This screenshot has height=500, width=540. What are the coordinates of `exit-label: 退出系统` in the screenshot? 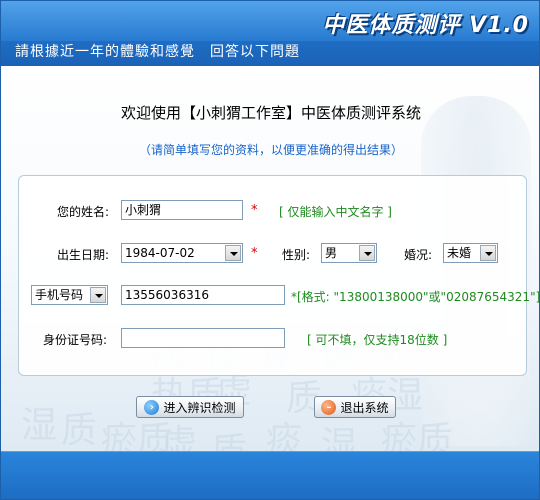 It's located at (364, 407).